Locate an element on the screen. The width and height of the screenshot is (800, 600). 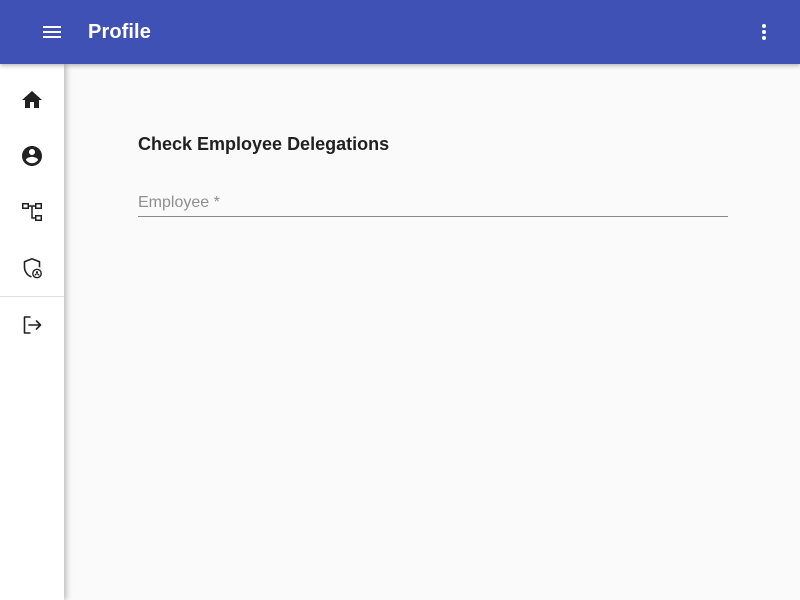
admin-shield-icon is located at coordinates (32, 268).